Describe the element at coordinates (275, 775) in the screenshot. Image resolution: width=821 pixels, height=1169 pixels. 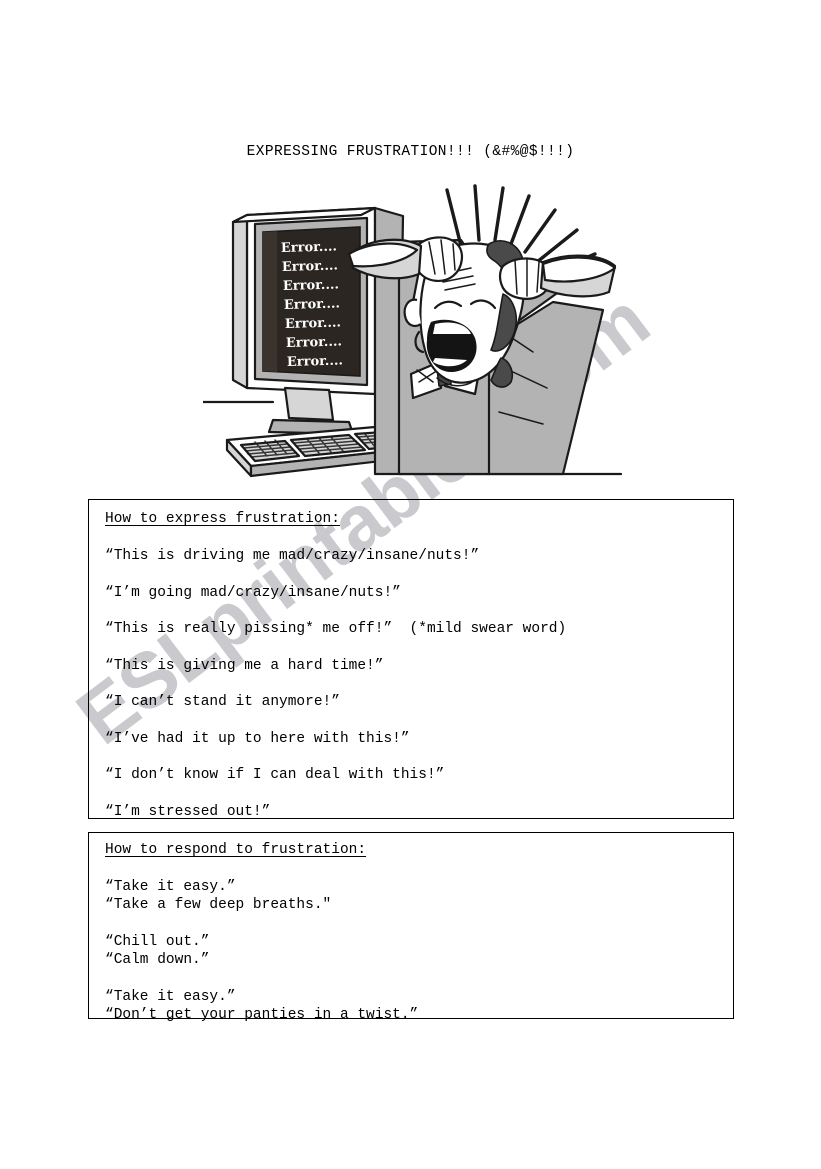
I see `list-item: “I don’t know if I can deal with this!”` at that location.